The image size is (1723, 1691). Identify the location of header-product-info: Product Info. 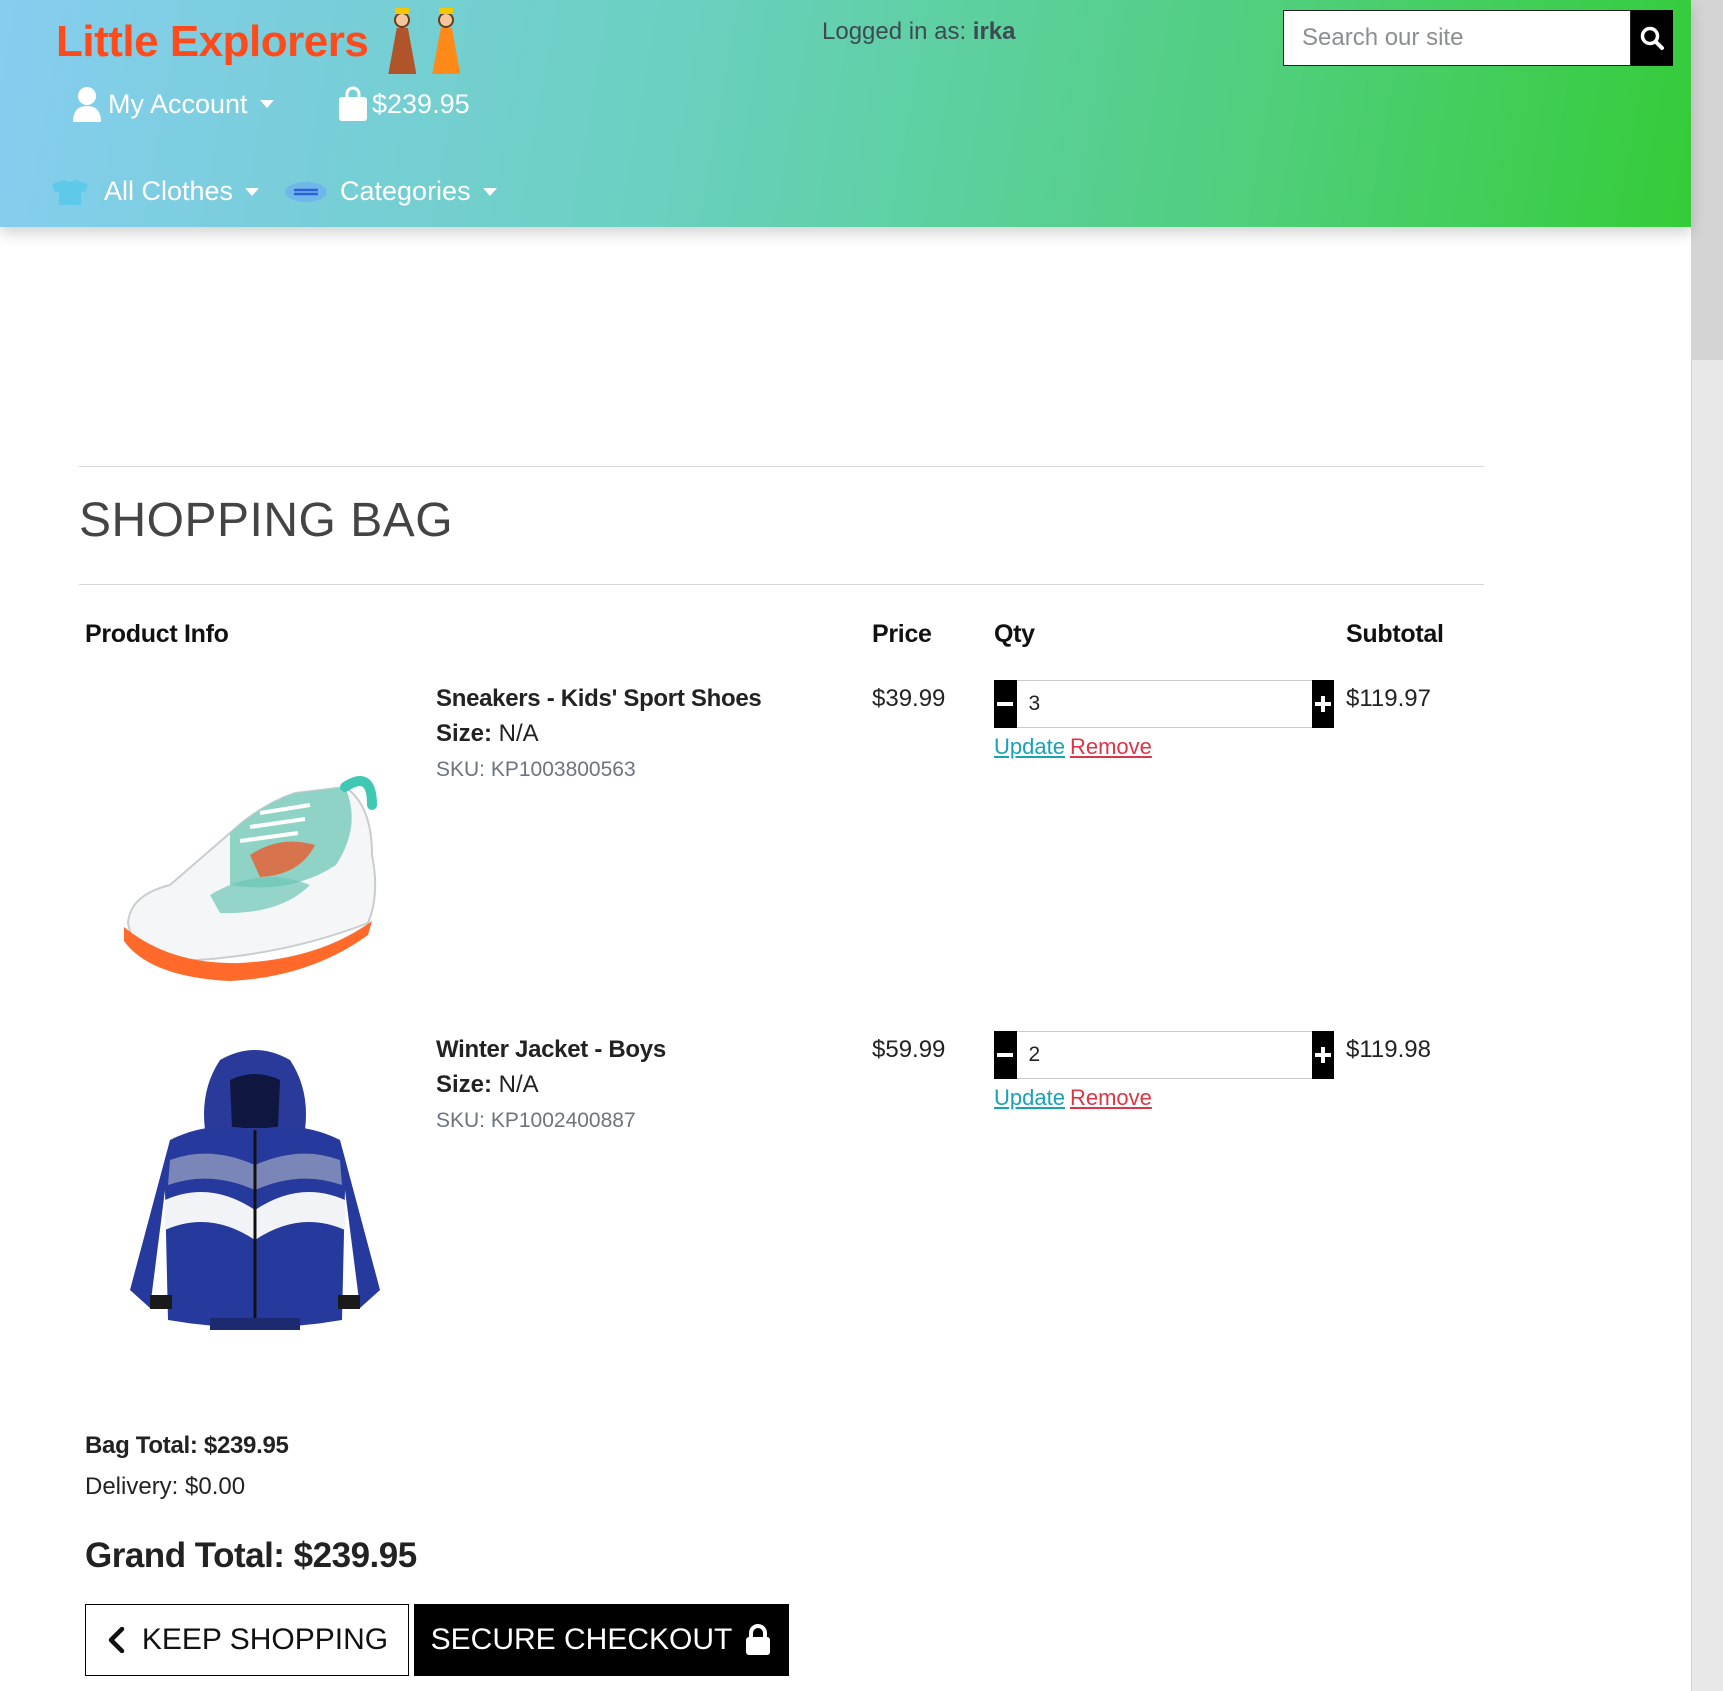
(157, 634).